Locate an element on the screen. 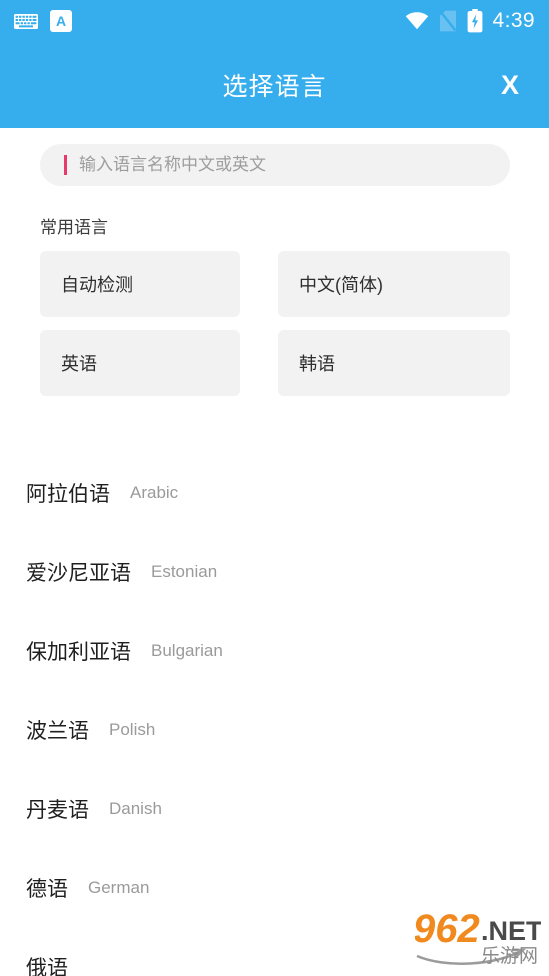  status-bar-right-icons: 4:39 is located at coordinates (477, 21).